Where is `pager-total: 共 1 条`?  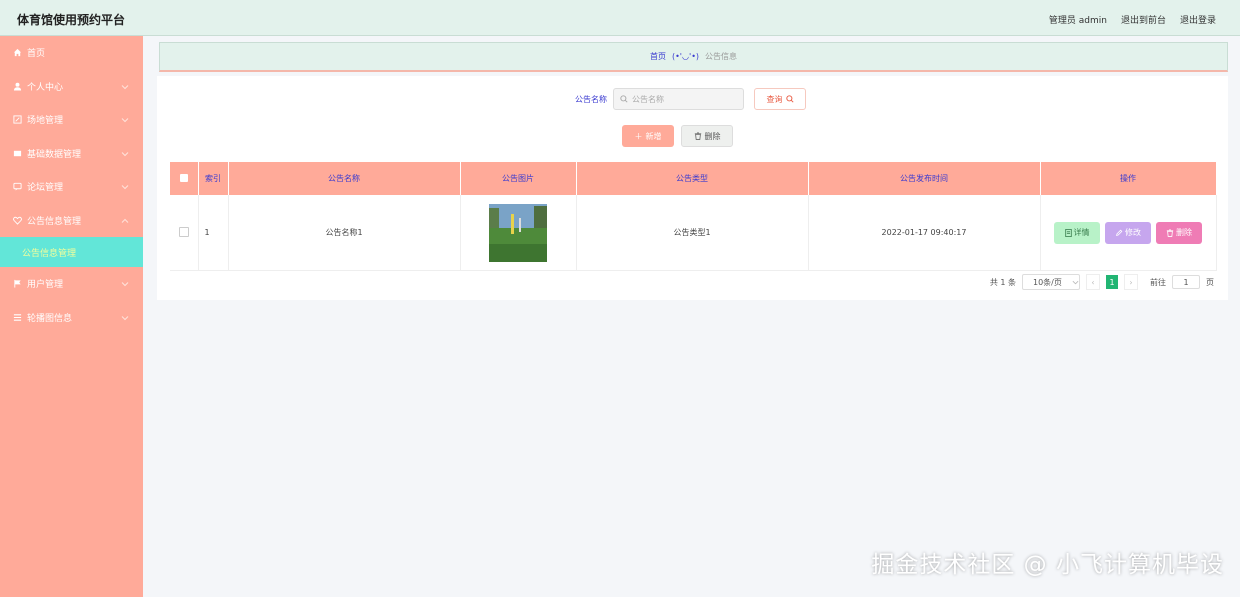
pager-total: 共 1 条 is located at coordinates (1002, 282).